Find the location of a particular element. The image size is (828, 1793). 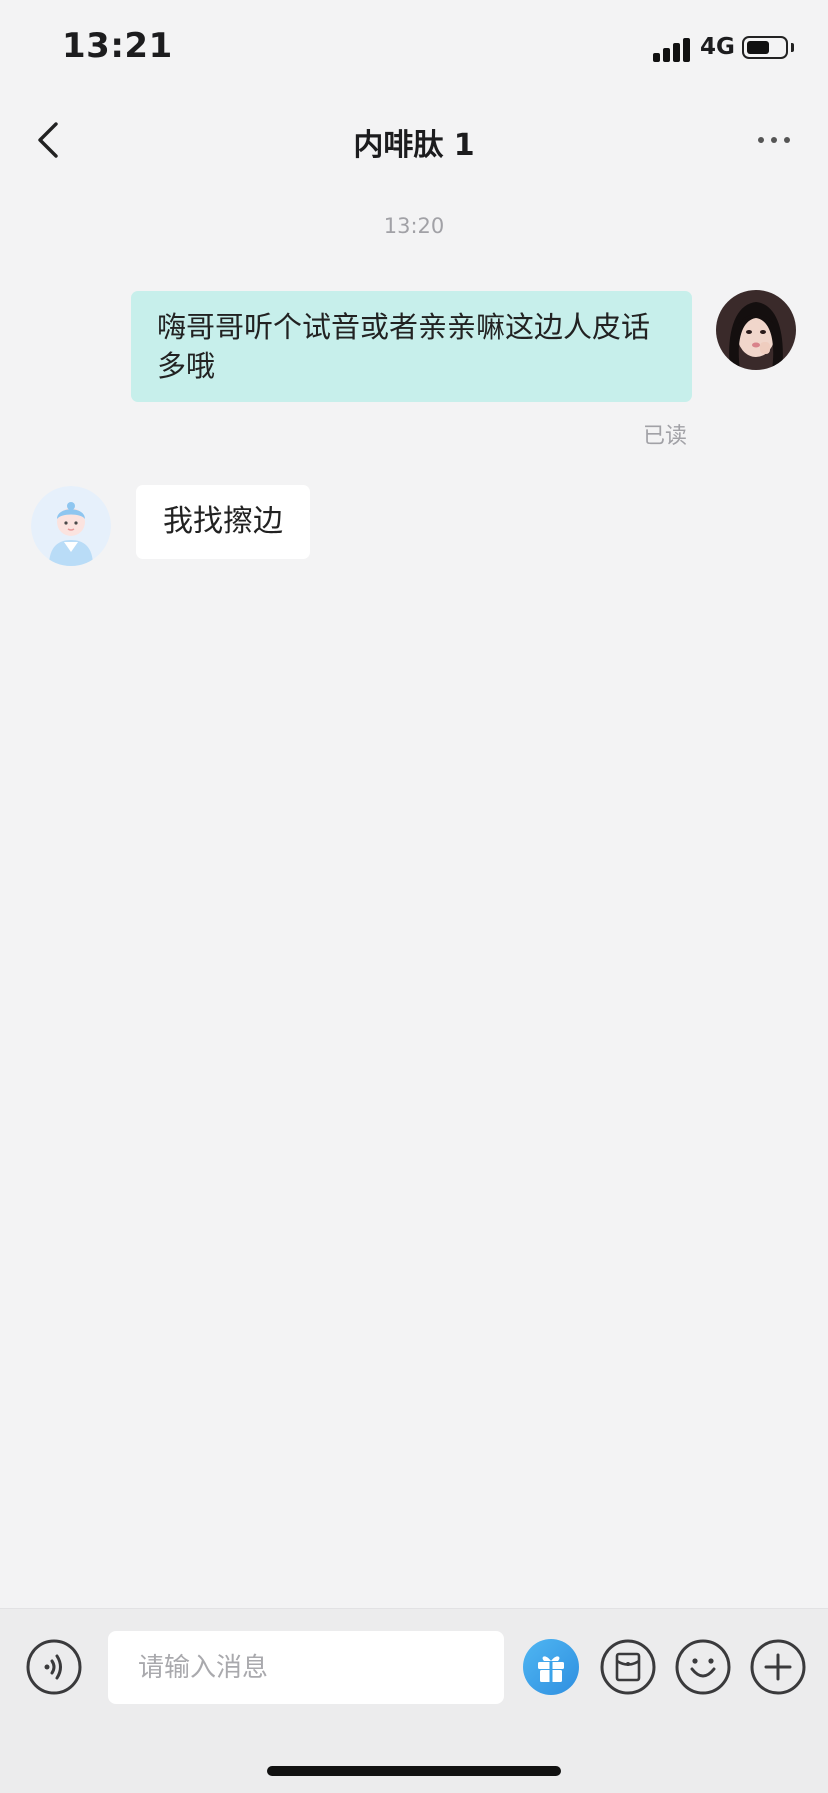

incoming-message-bubble: 我找擦边 is located at coordinates (223, 522).